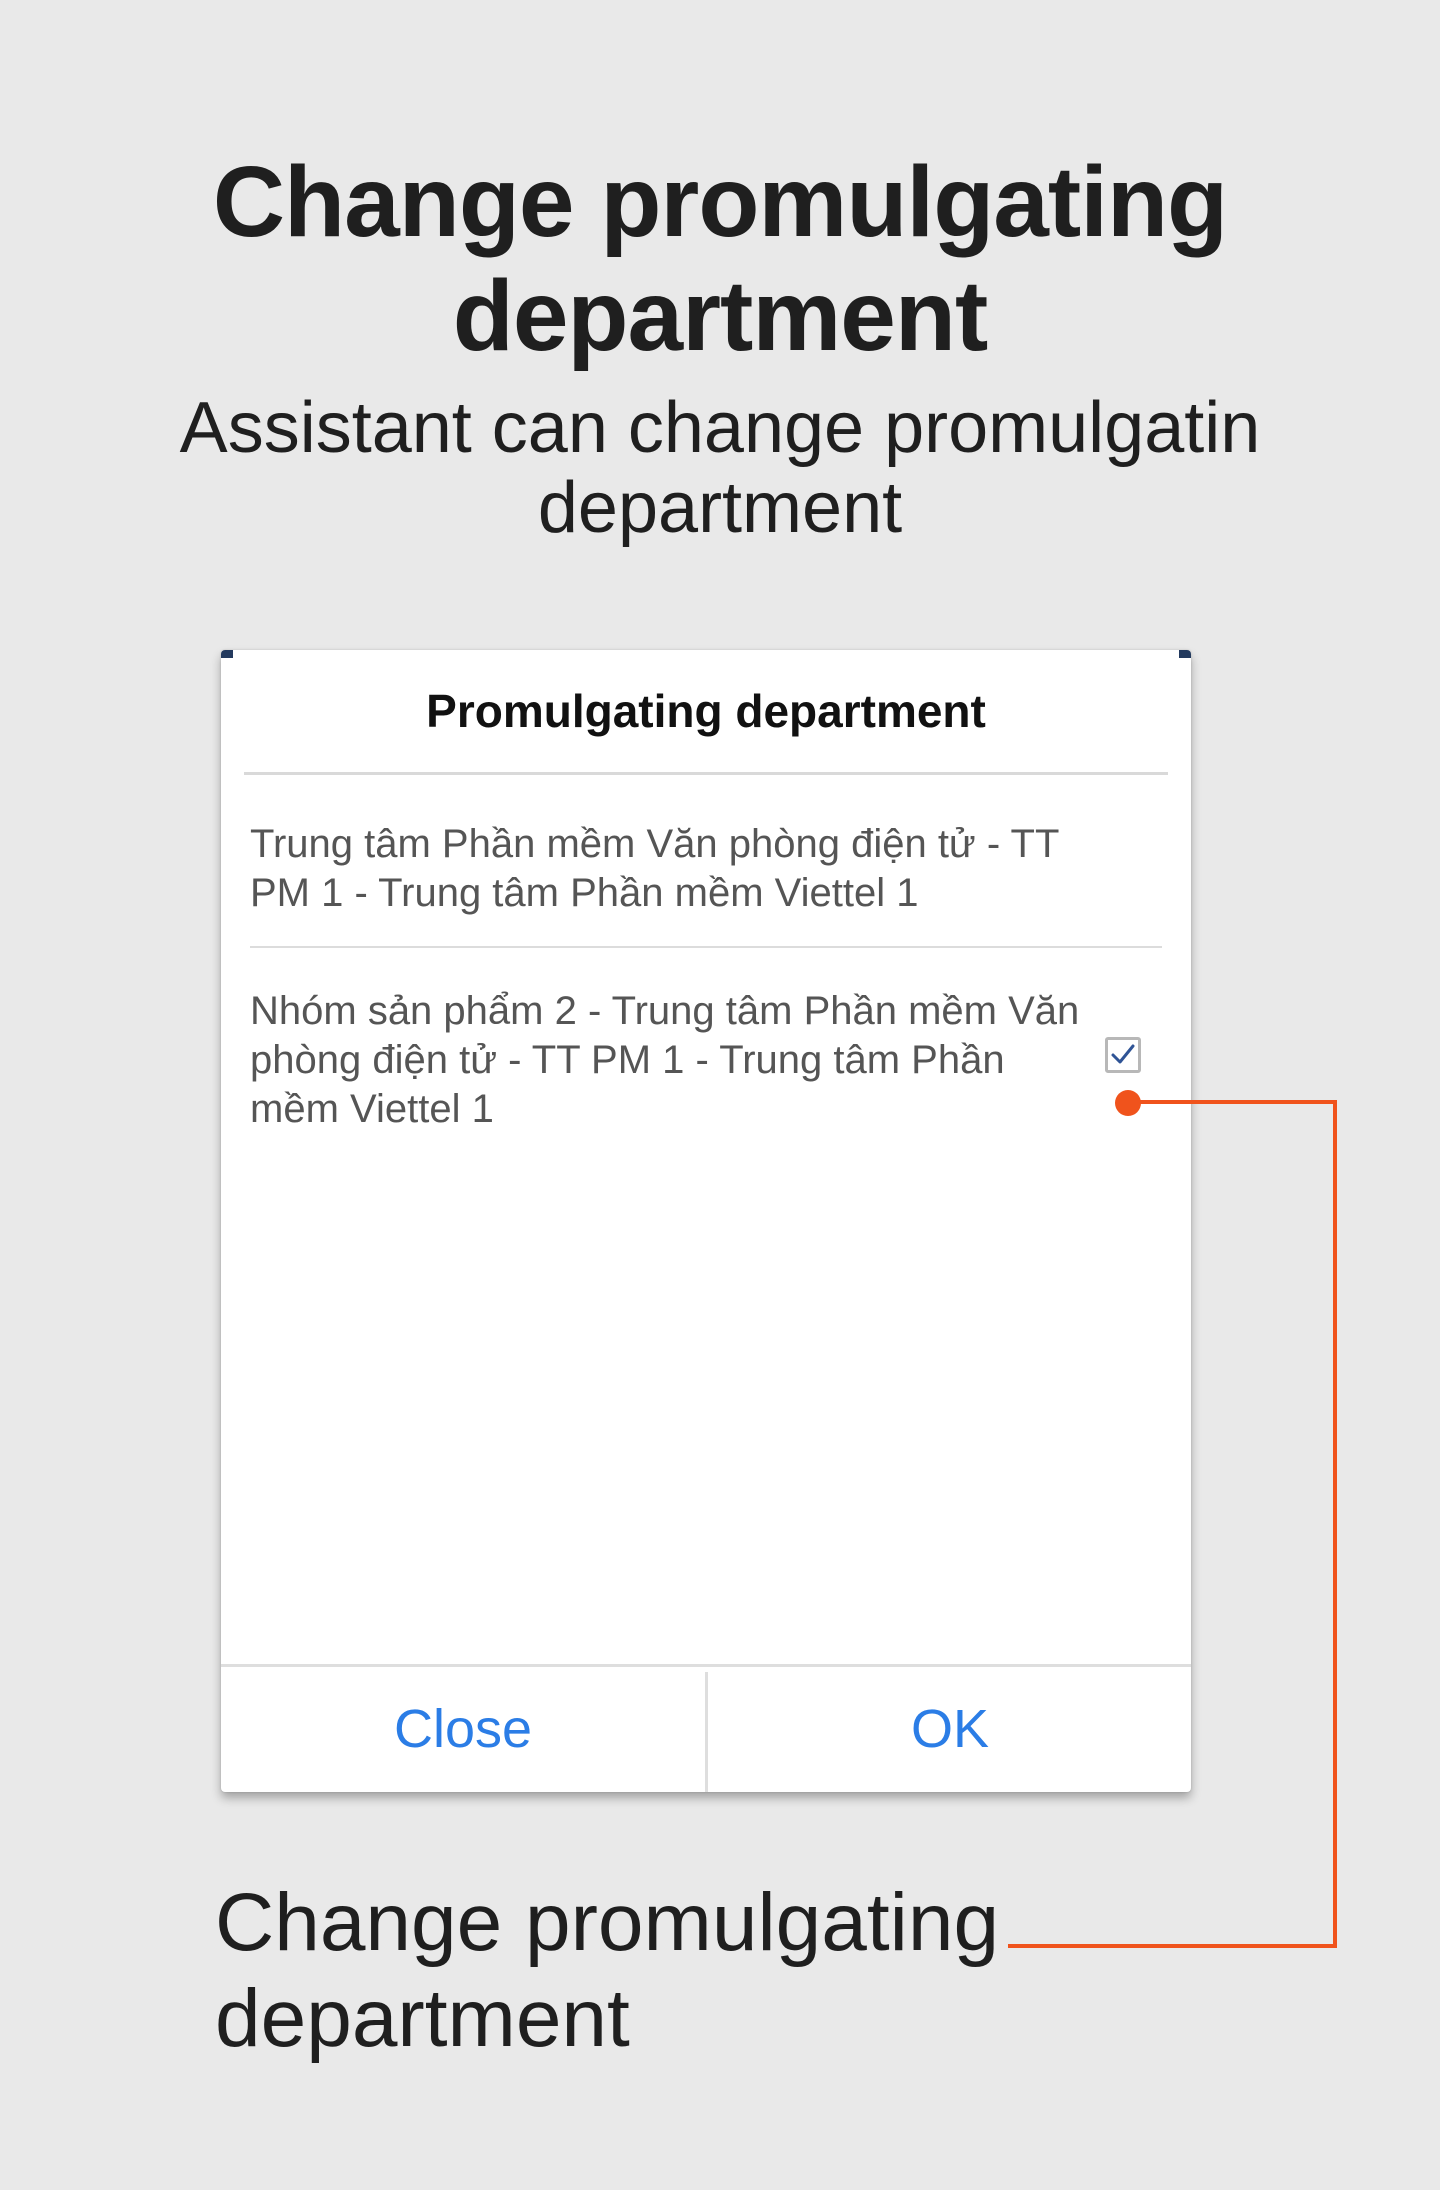 This screenshot has width=1440, height=2190. I want to click on callout-label: Change promulgating department, so click(607, 1970).